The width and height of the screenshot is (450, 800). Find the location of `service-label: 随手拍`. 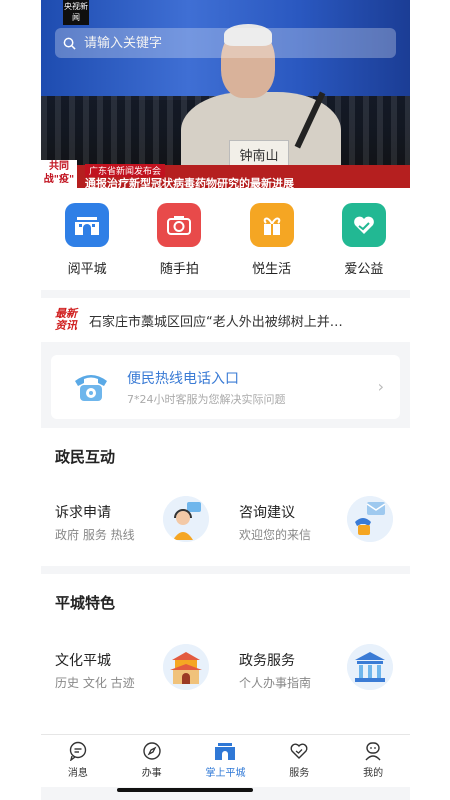

service-label: 随手拍 is located at coordinates (179, 269).